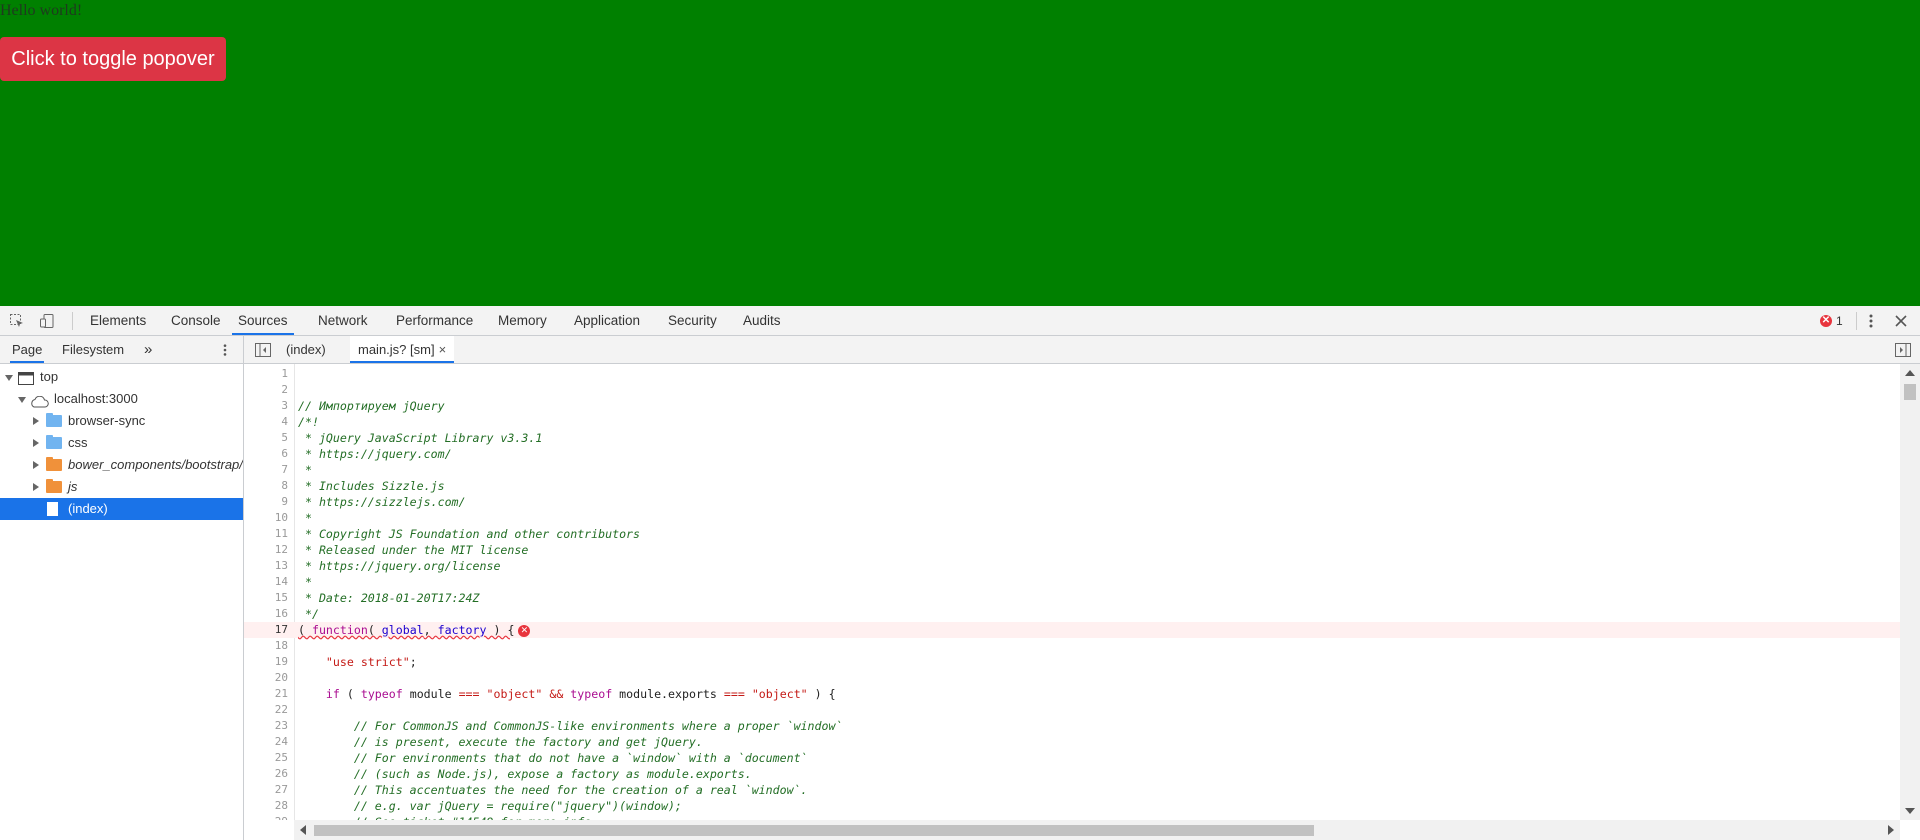 Image resolution: width=1920 pixels, height=840 pixels. What do you see at coordinates (266, 550) in the screenshot?
I see `line-number: 12` at bounding box center [266, 550].